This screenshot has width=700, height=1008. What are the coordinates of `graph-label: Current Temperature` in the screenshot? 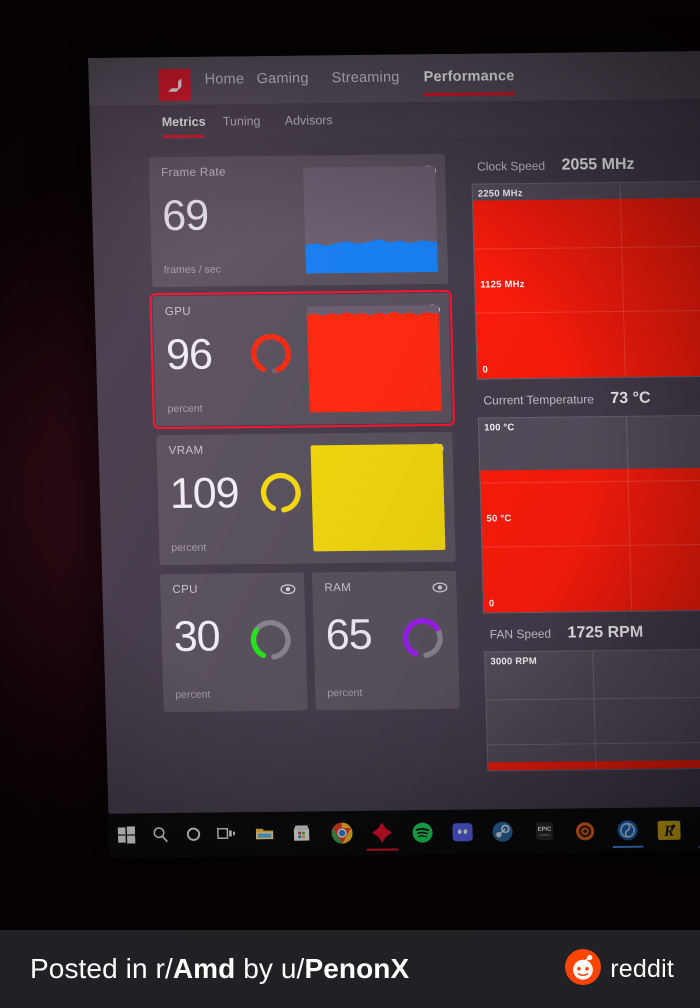 It's located at (539, 400).